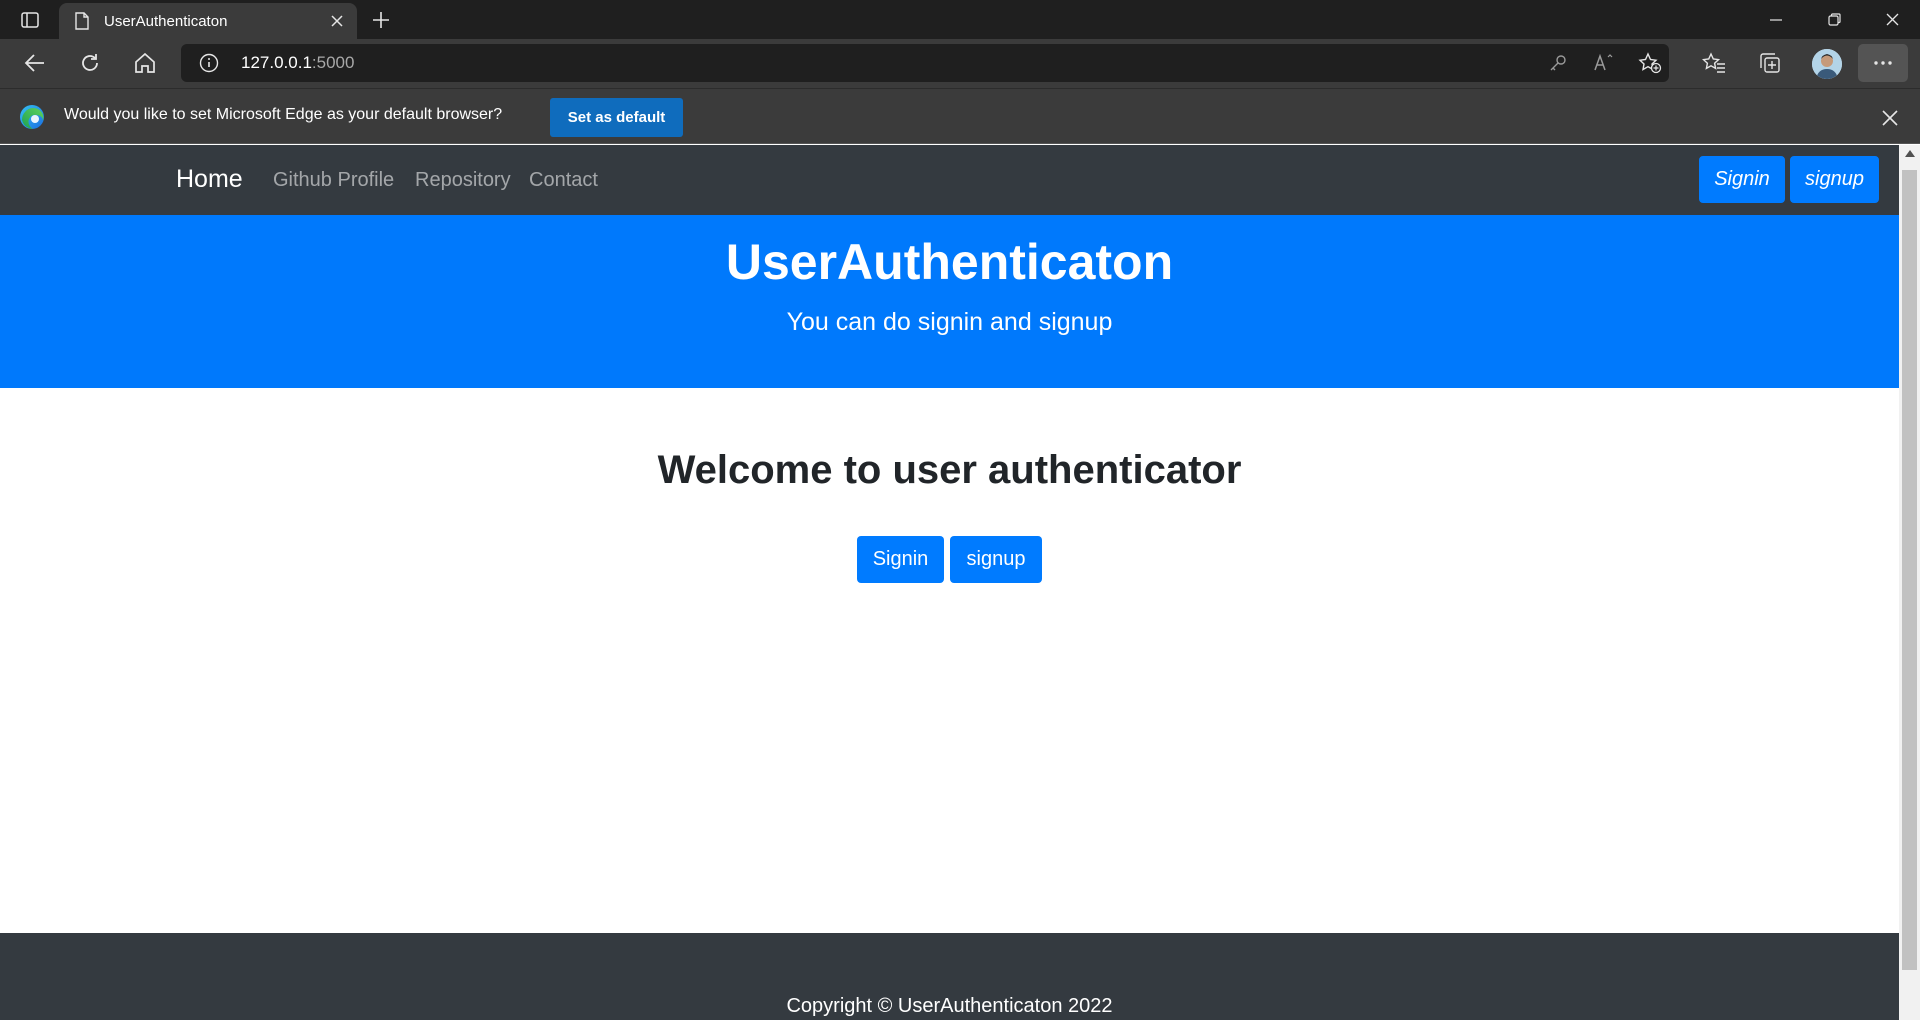 This screenshot has width=1920, height=1020. I want to click on nav-signin-button: Signin, so click(1742, 179).